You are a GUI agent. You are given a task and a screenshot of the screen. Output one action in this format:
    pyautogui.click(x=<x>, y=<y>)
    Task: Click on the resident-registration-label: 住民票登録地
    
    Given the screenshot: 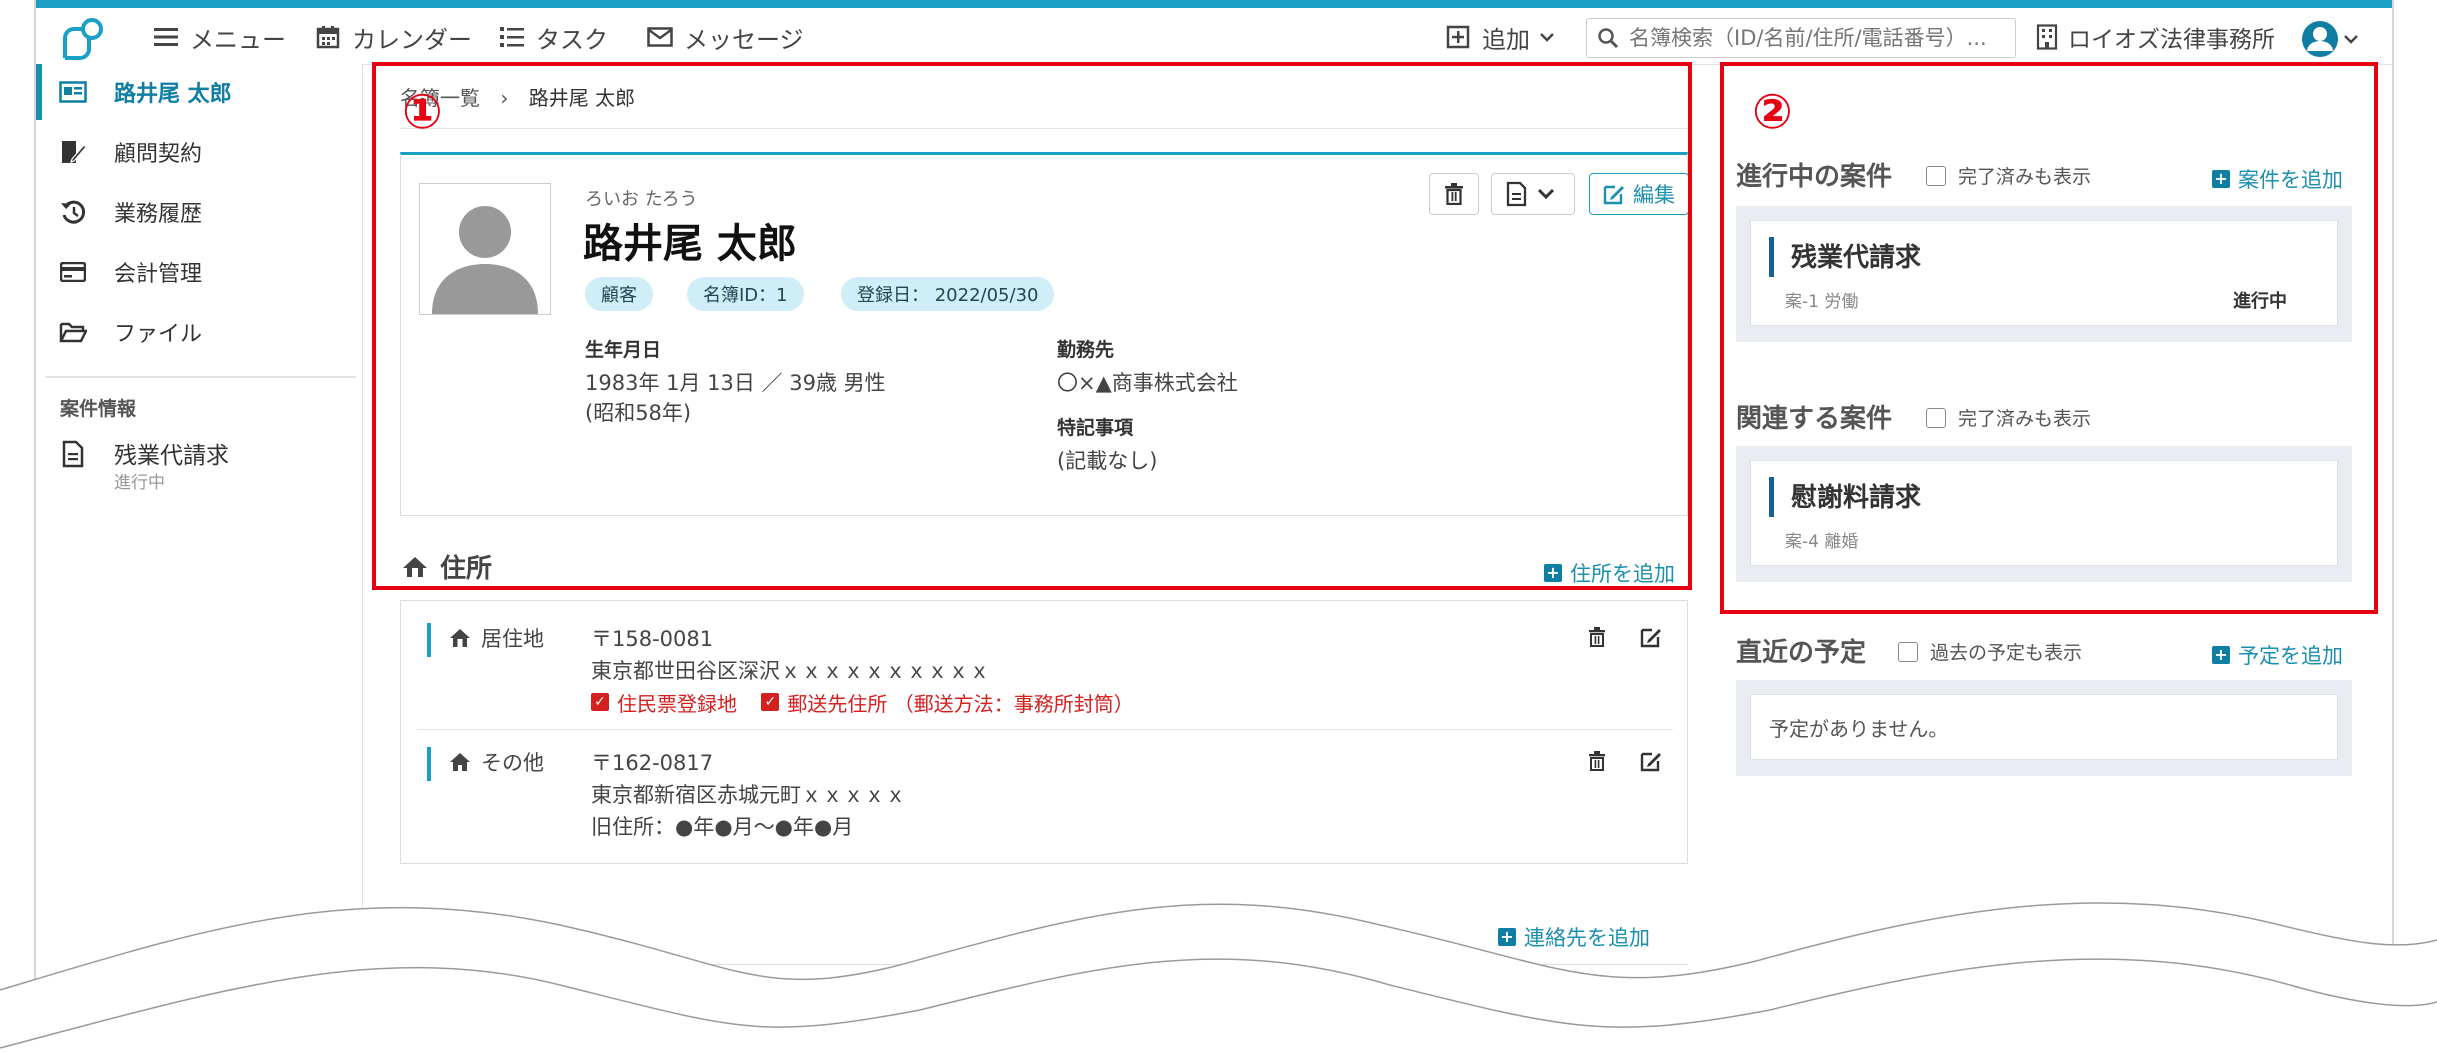 What is the action you would take?
    pyautogui.click(x=677, y=703)
    